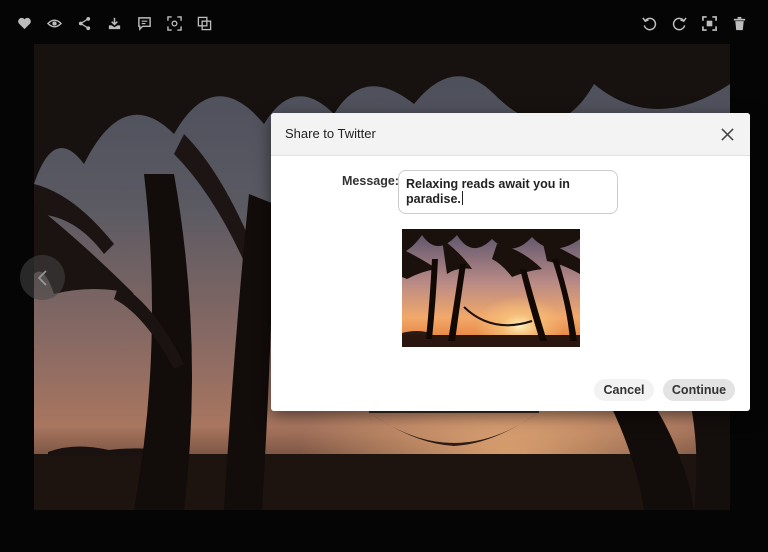 Image resolution: width=768 pixels, height=552 pixels. What do you see at coordinates (649, 23) in the screenshot?
I see `rotate-left-icon` at bounding box center [649, 23].